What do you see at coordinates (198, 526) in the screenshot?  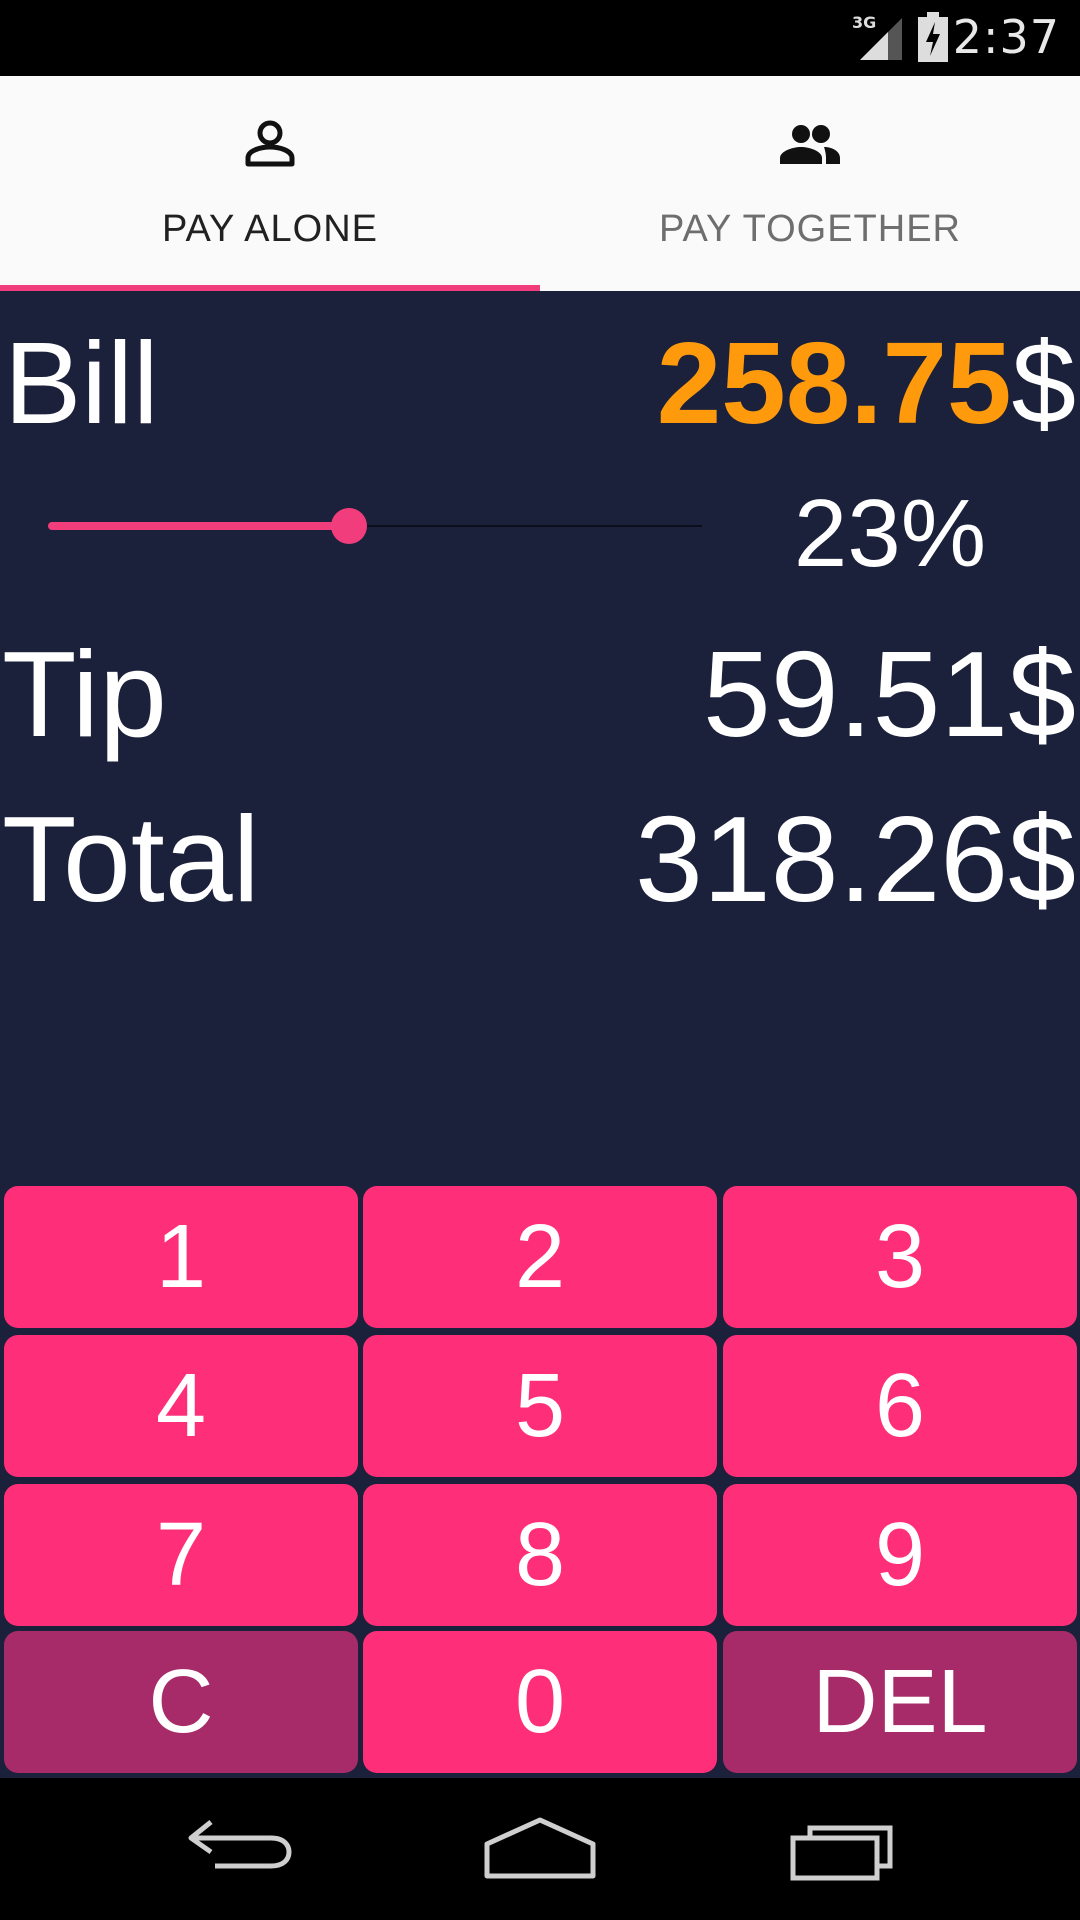 I see `slider-fill` at bounding box center [198, 526].